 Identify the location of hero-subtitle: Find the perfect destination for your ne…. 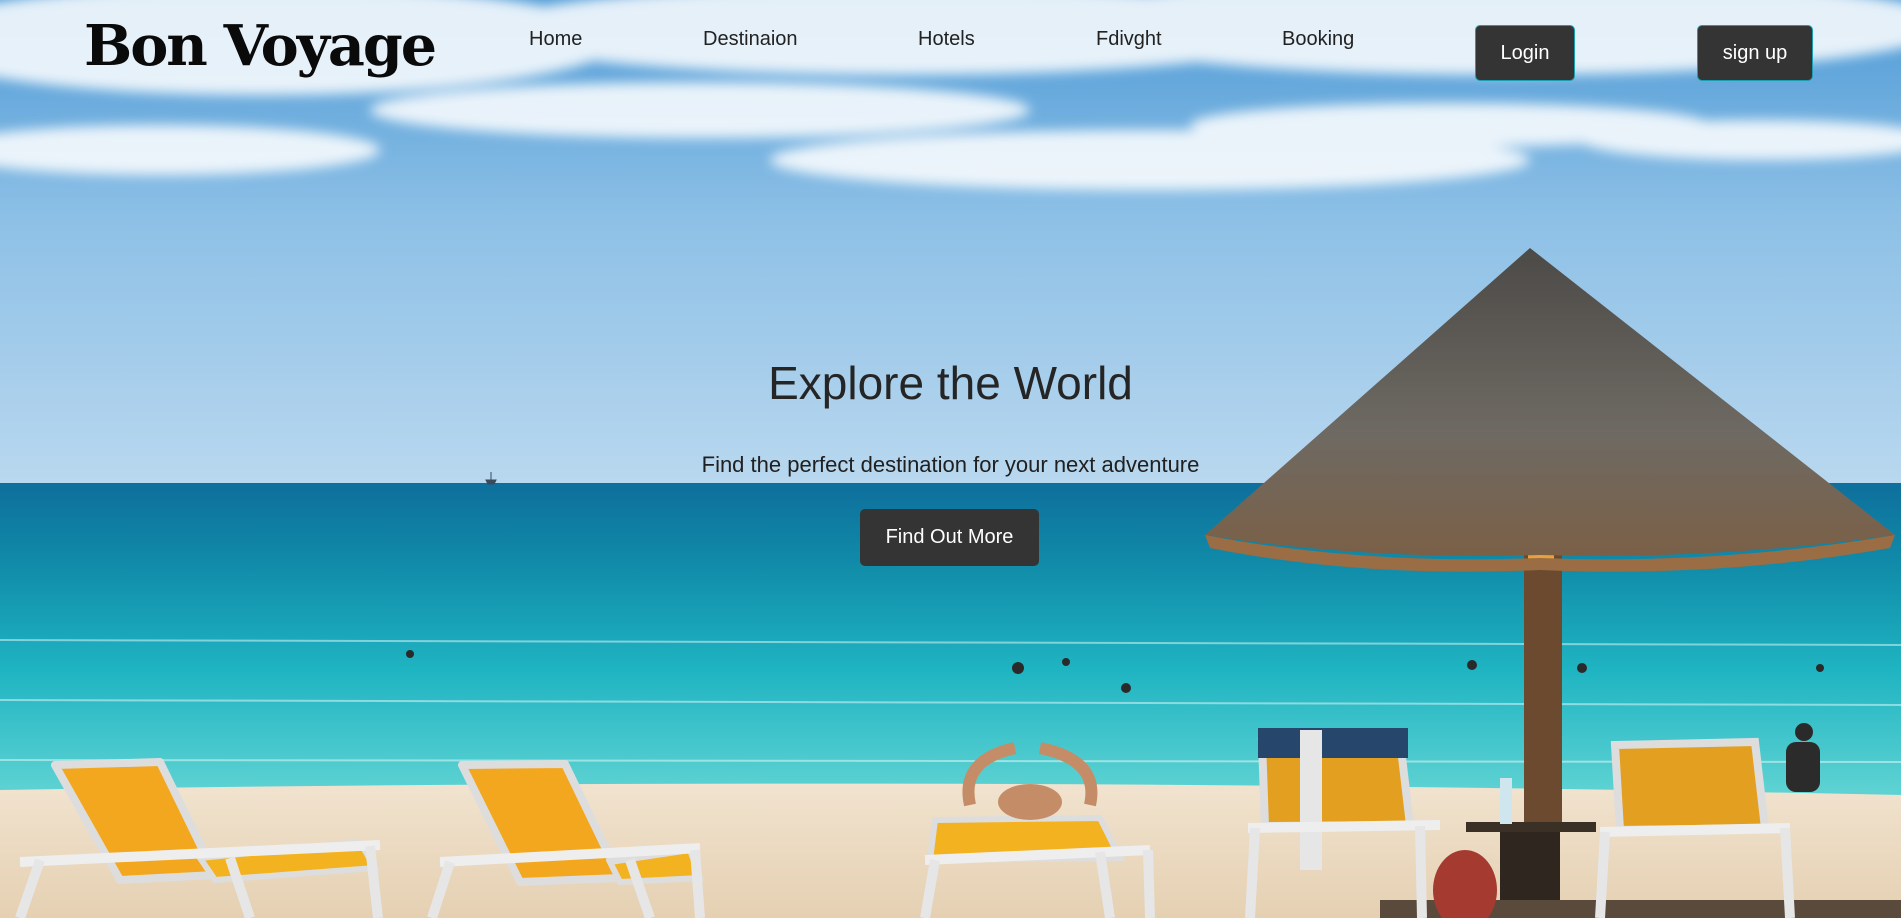
(950, 464).